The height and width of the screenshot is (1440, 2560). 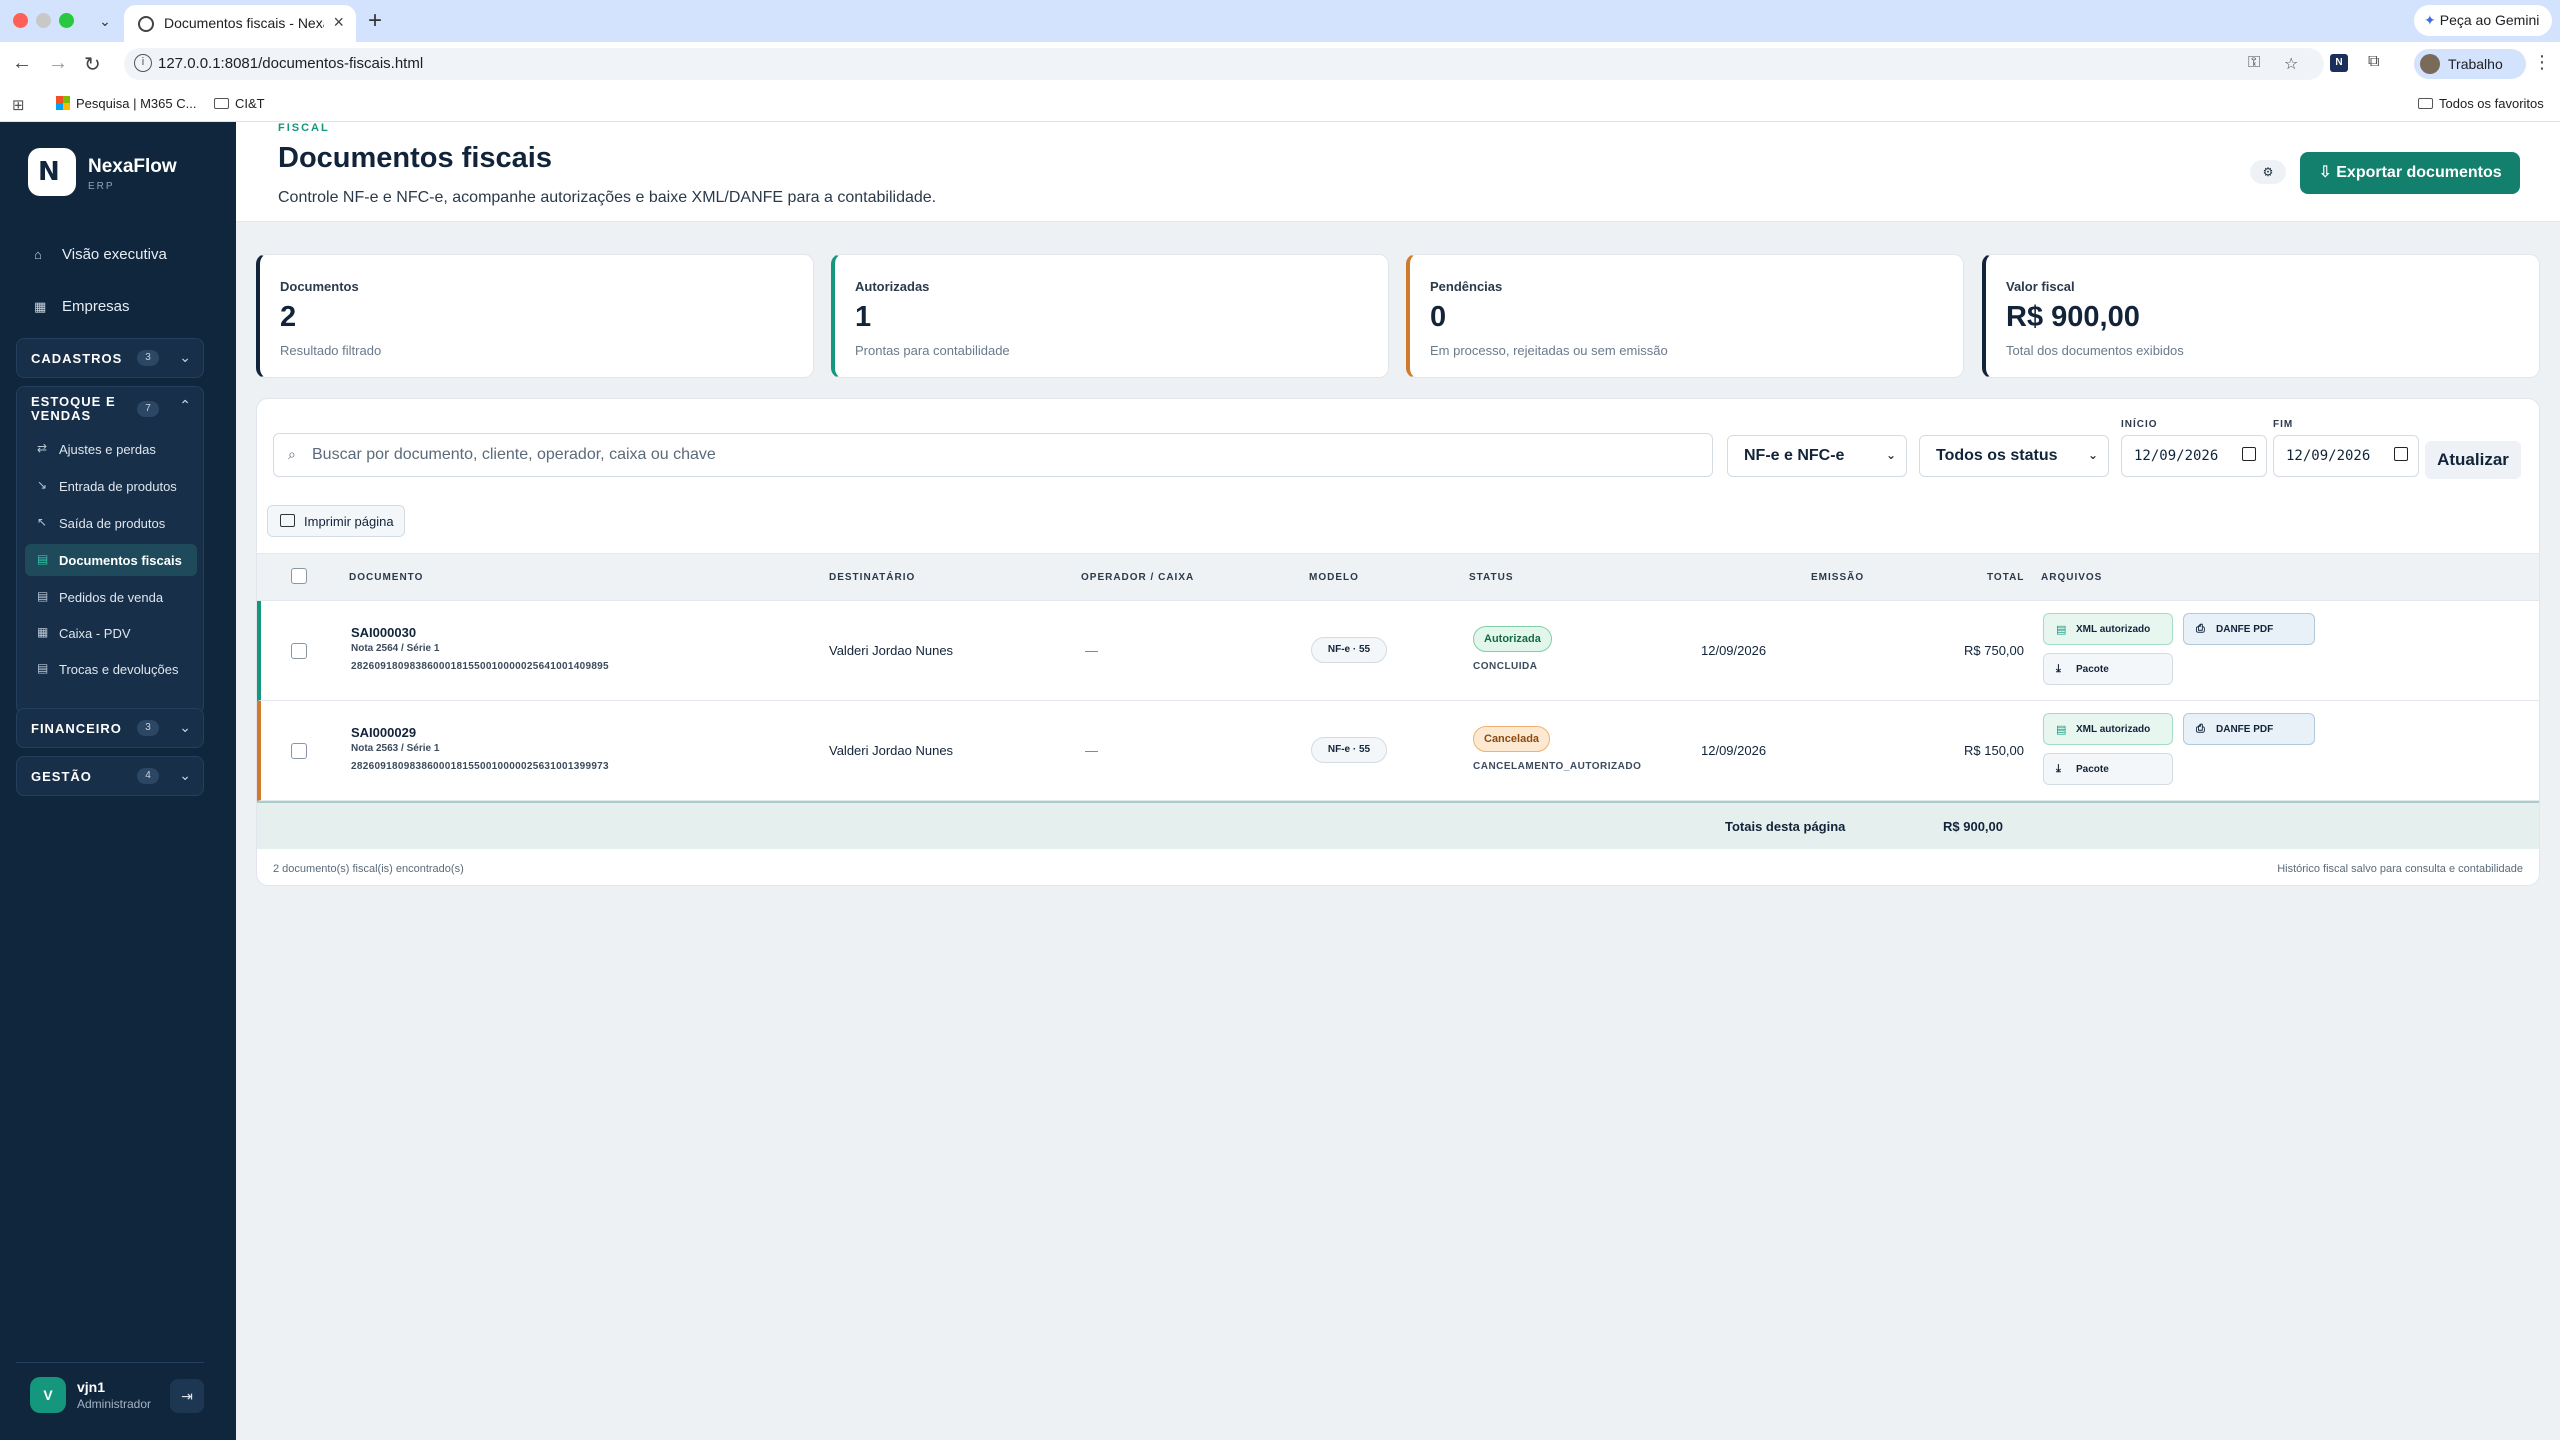 I want to click on status-select-value: Todos os status, so click(x=1997, y=455).